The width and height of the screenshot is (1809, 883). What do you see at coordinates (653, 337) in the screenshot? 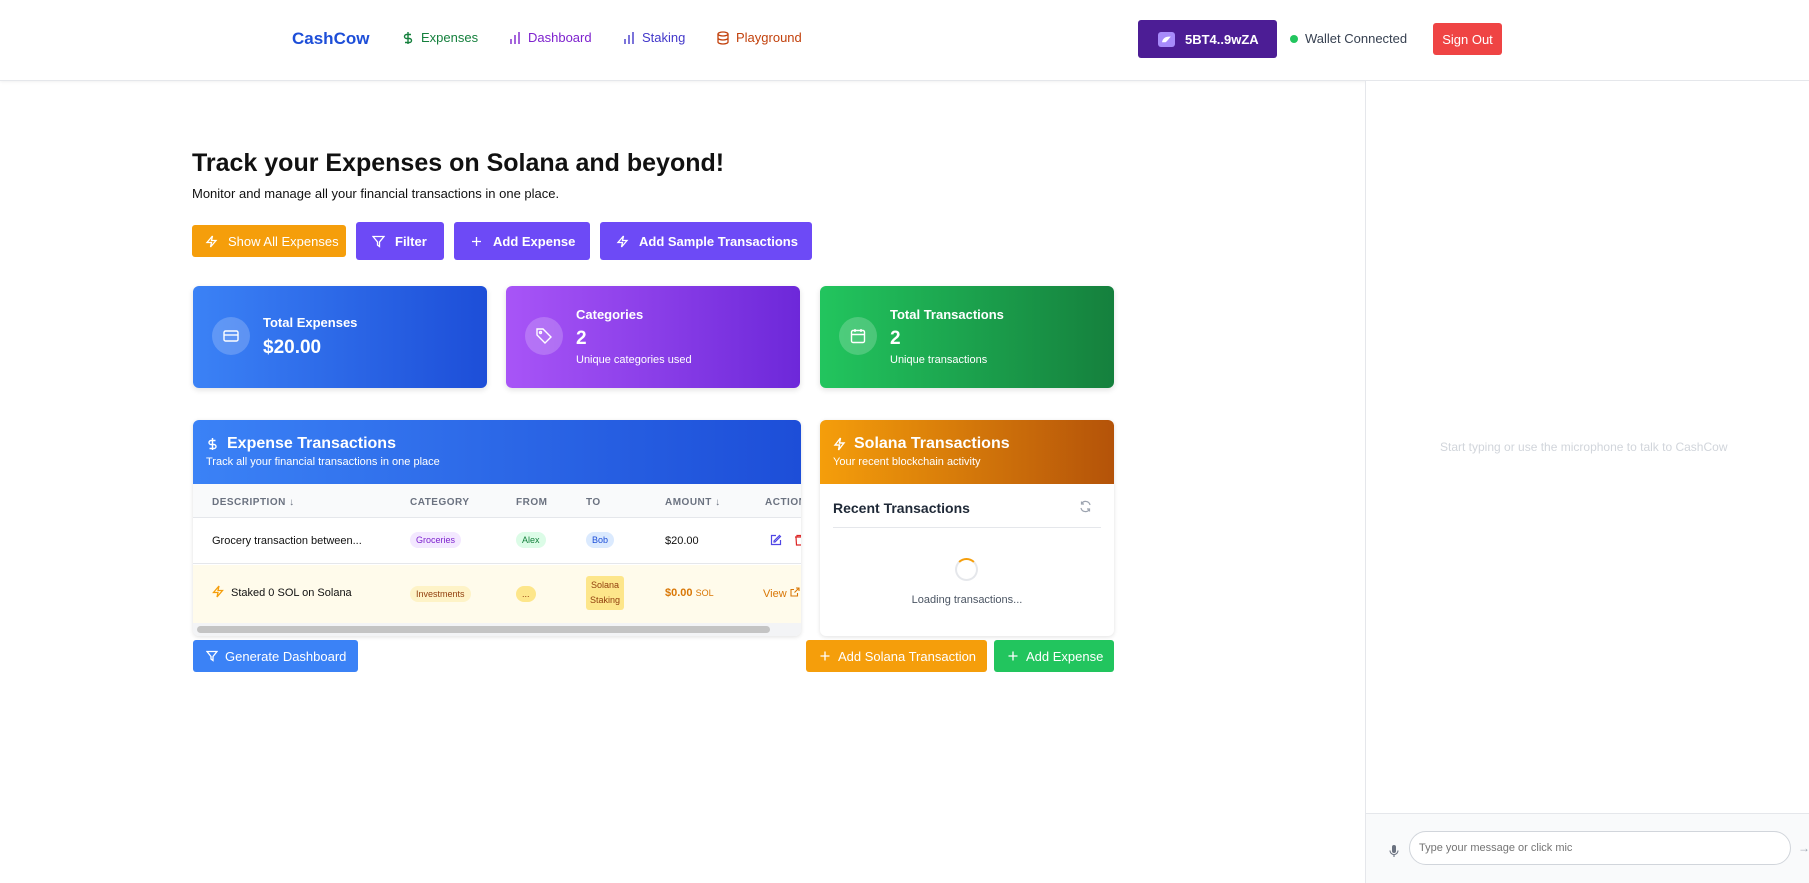
I see `categories-card: Categories 2 Unique categories used` at bounding box center [653, 337].